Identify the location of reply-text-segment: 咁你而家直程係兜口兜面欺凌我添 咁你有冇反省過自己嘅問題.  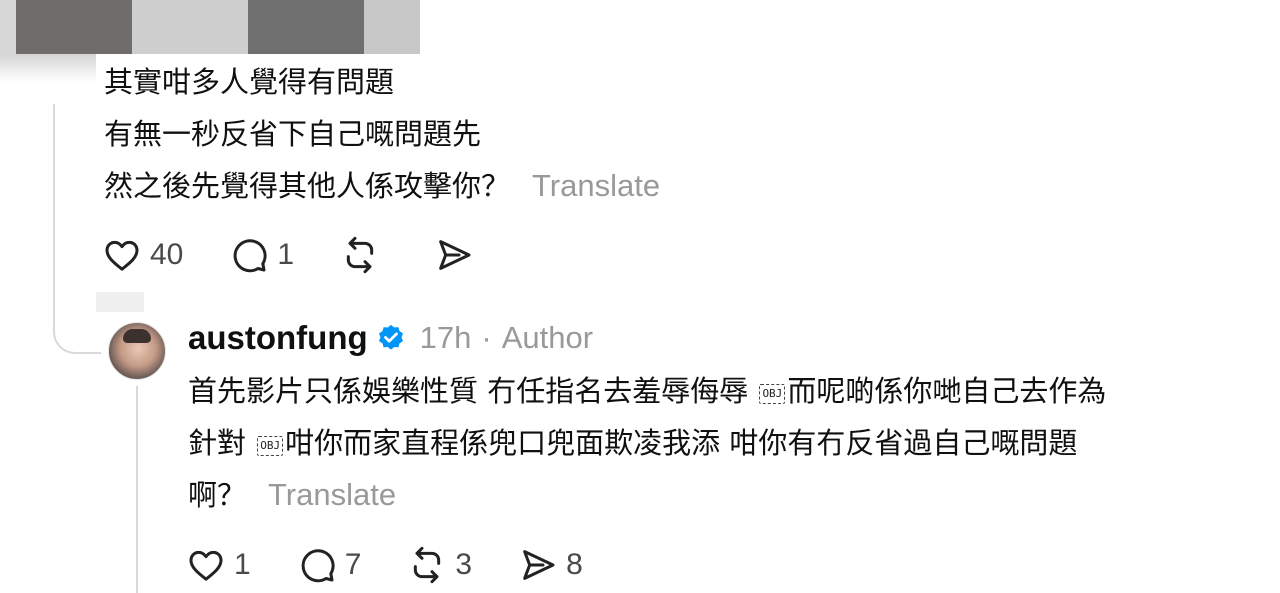
(681, 443).